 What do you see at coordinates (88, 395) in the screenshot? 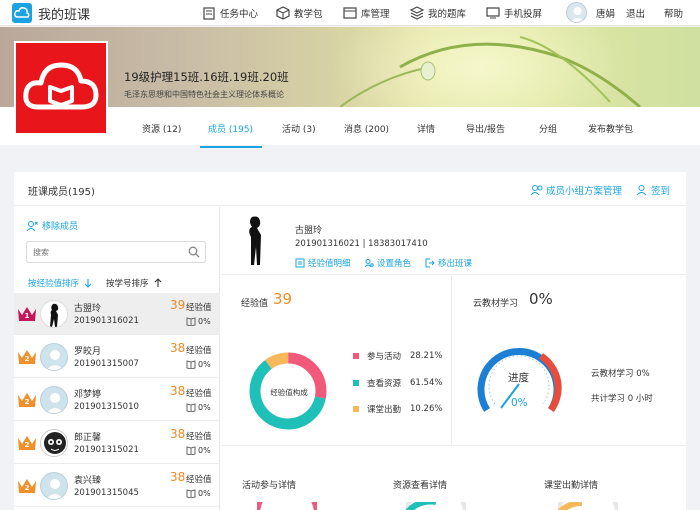
I see `member-name: 邓梦婷` at bounding box center [88, 395].